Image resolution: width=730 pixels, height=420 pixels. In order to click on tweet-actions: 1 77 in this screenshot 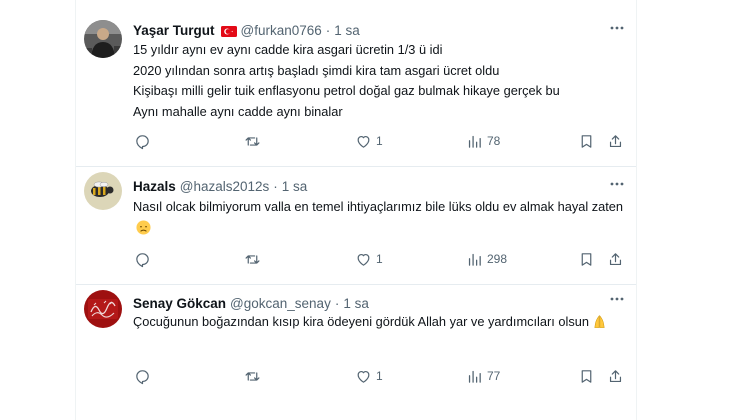, I will do `click(383, 376)`.